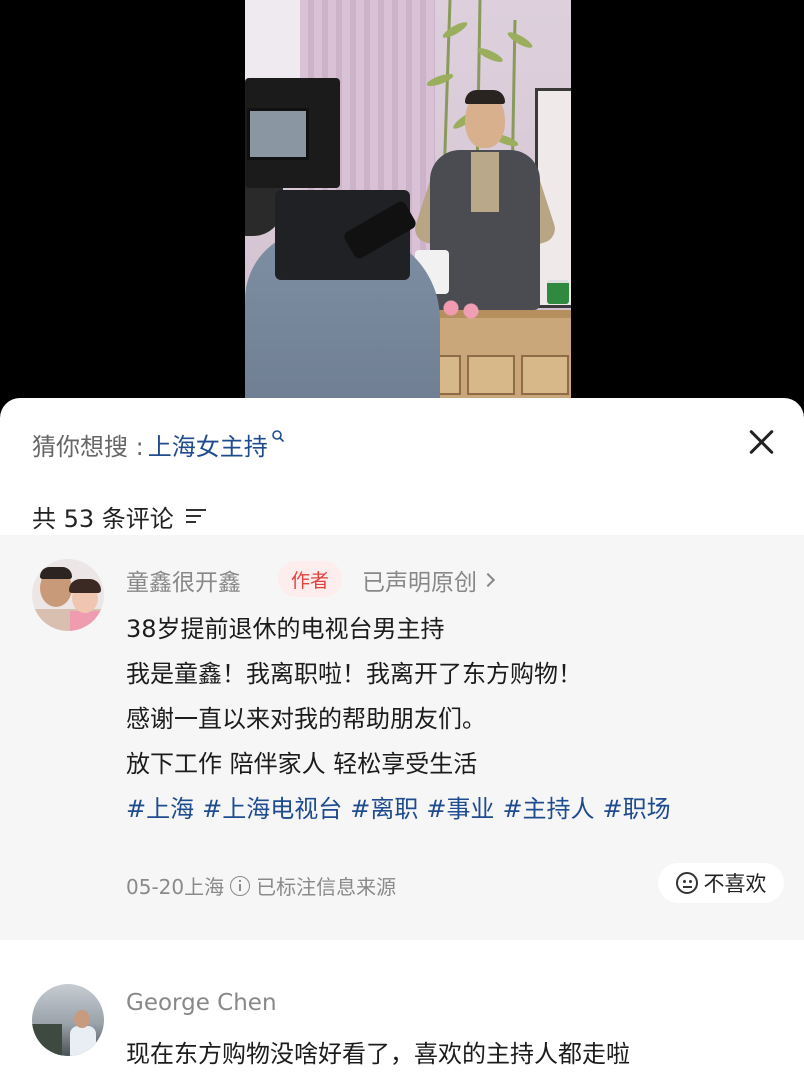 The width and height of the screenshot is (804, 1080). Describe the element at coordinates (302, 764) in the screenshot. I see `comment-line: 放下工作 陪伴家人 轻松享受生活` at that location.